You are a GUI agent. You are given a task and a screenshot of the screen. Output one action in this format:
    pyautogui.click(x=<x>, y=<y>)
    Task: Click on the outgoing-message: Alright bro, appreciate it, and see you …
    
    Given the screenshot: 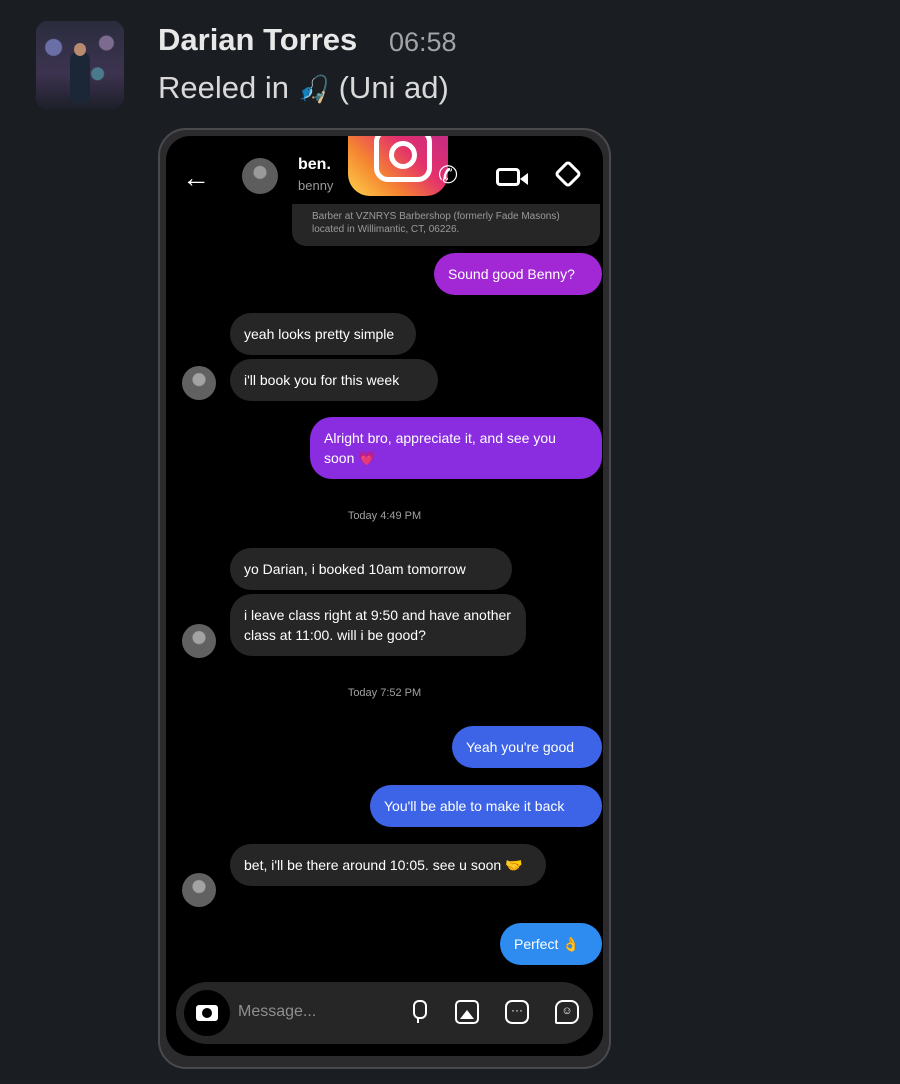 What is the action you would take?
    pyautogui.click(x=456, y=448)
    